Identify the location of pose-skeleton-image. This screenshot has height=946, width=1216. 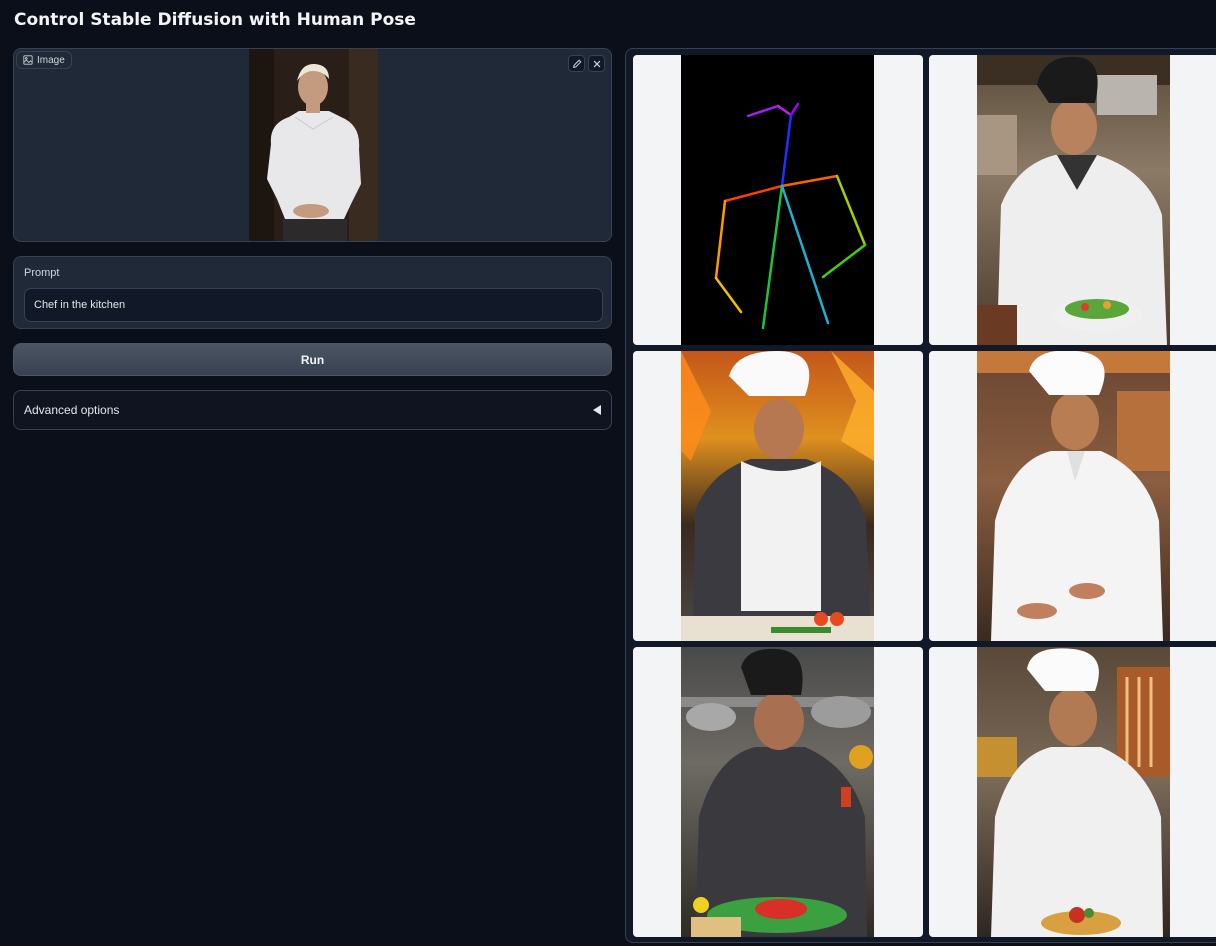
(777, 200).